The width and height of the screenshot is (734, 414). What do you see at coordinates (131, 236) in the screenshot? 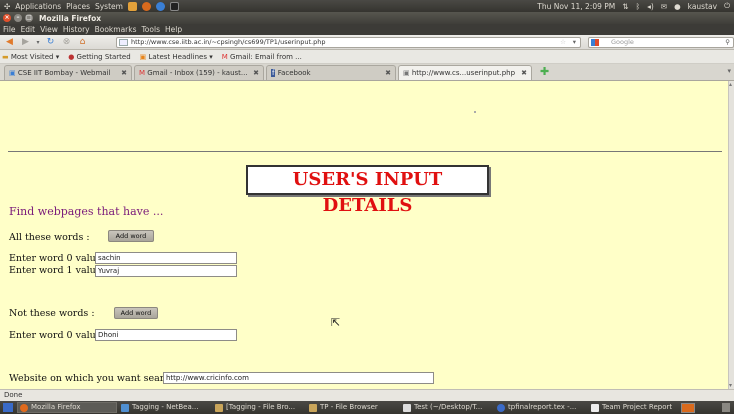
I see `add-all-word-button: Add word` at bounding box center [131, 236].